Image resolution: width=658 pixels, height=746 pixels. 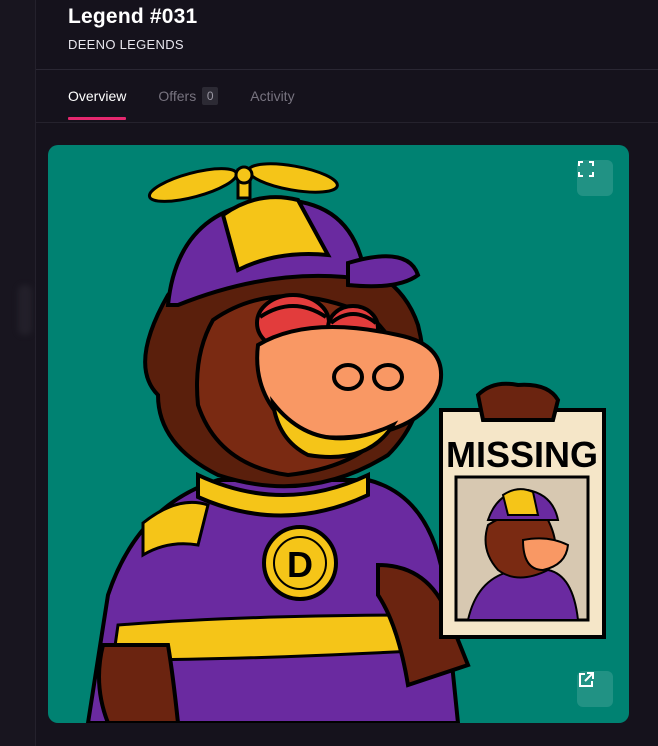 I want to click on collection-name: DEENO LEGENDS, so click(x=126, y=44).